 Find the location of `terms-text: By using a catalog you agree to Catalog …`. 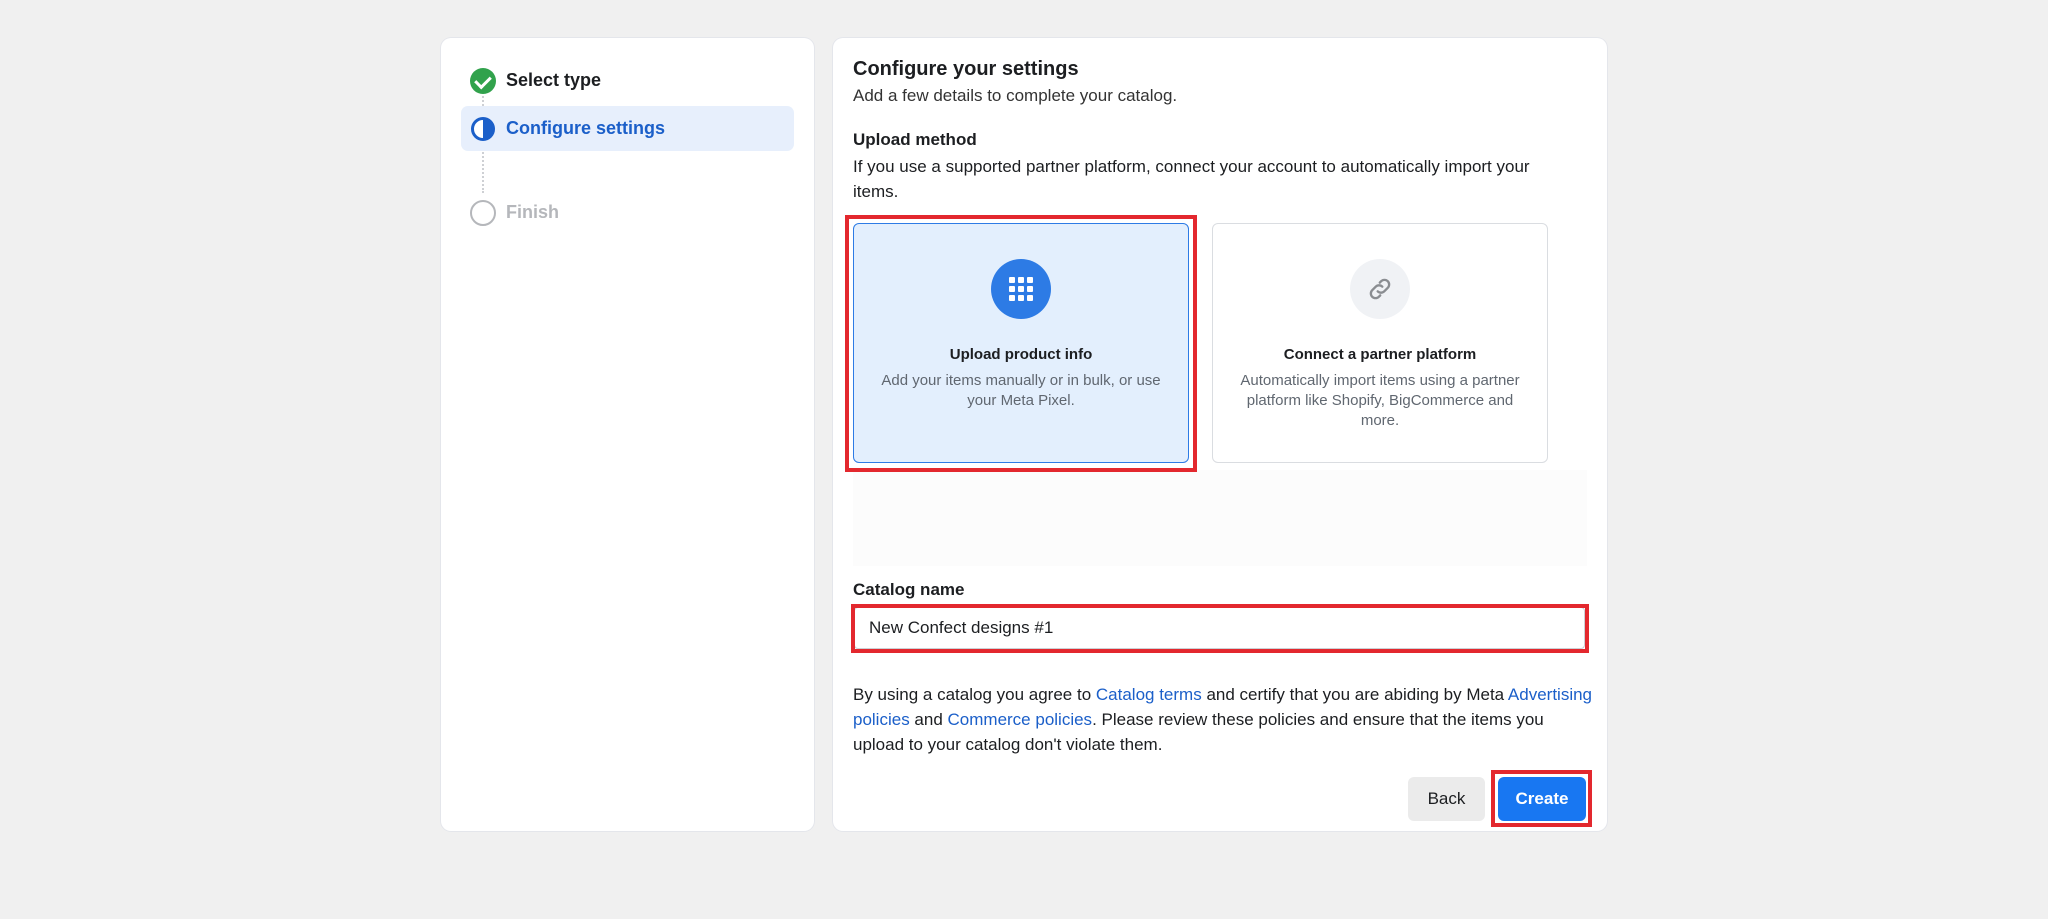

terms-text: By using a catalog you agree to Catalog … is located at coordinates (1223, 719).